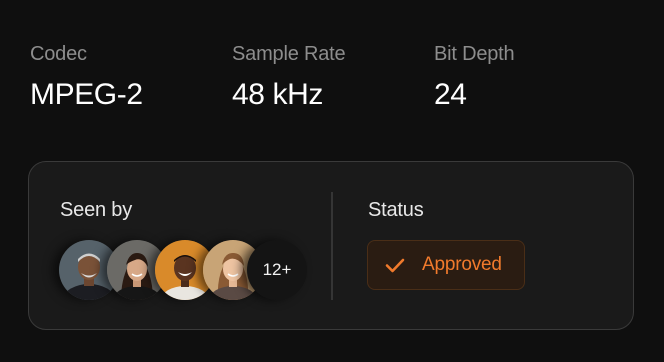 This screenshot has width=664, height=362. I want to click on avatar-stack: 12+, so click(189, 271).